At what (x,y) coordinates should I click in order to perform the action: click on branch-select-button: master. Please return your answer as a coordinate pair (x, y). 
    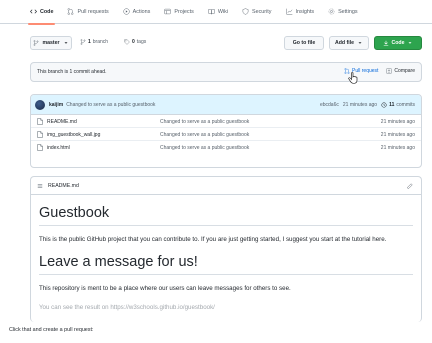
    Looking at the image, I should click on (51, 43).